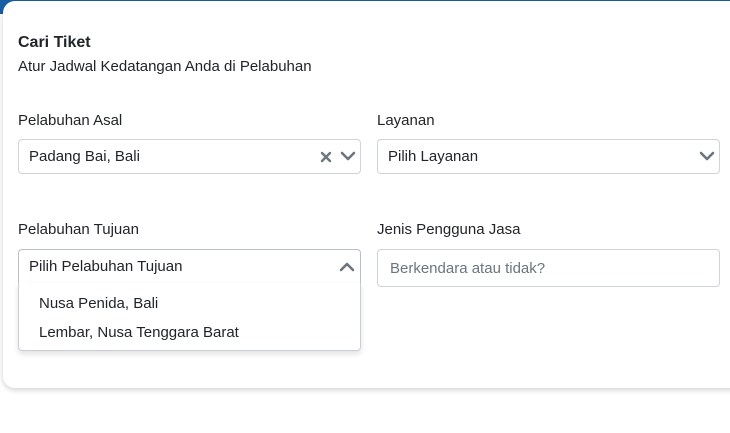  What do you see at coordinates (189, 332) in the screenshot?
I see `destination-option-lembar: Lembar, Nusa Tenggara Barat` at bounding box center [189, 332].